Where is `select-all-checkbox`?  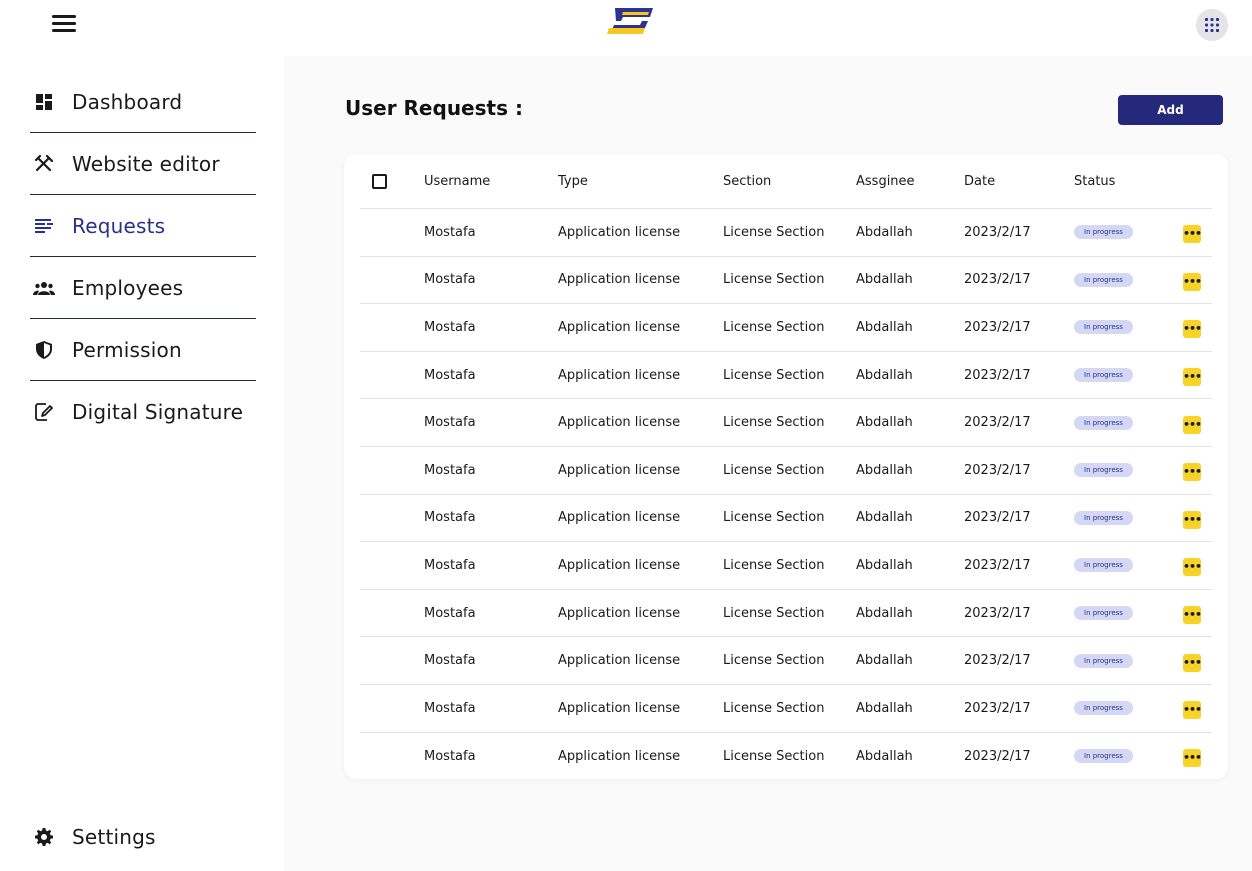
select-all-checkbox is located at coordinates (379, 181).